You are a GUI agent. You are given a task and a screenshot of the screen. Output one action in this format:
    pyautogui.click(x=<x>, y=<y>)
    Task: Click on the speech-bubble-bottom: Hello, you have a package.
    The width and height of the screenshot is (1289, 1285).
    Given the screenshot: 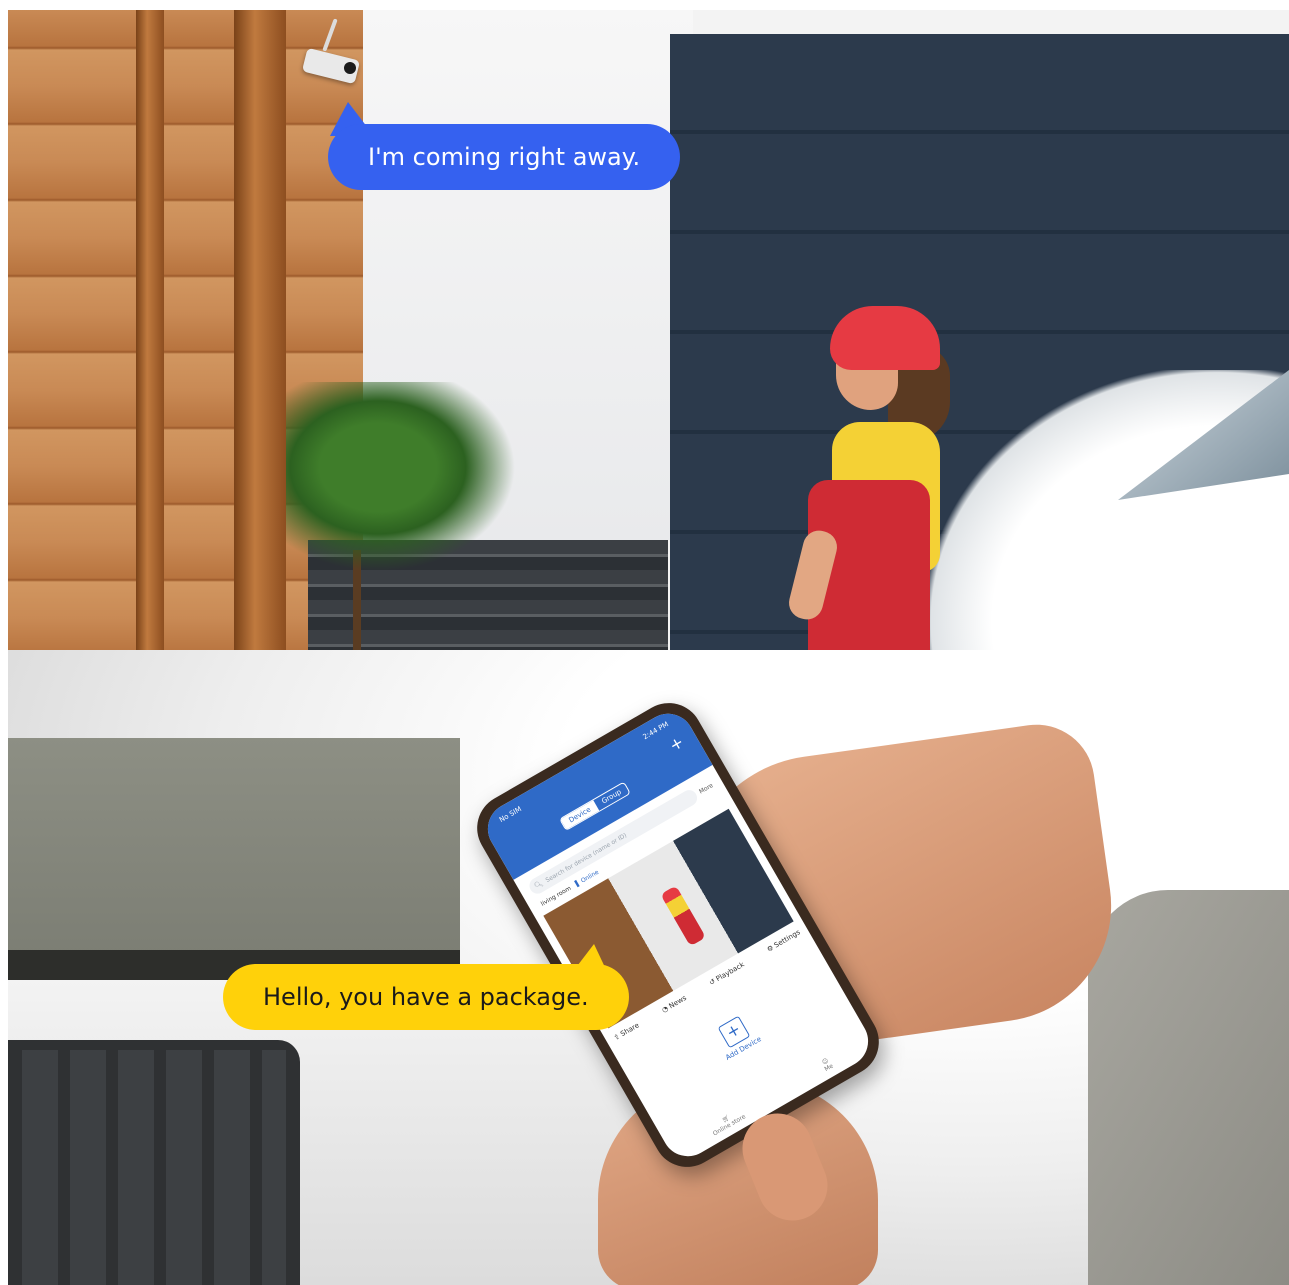 What is the action you would take?
    pyautogui.click(x=426, y=997)
    